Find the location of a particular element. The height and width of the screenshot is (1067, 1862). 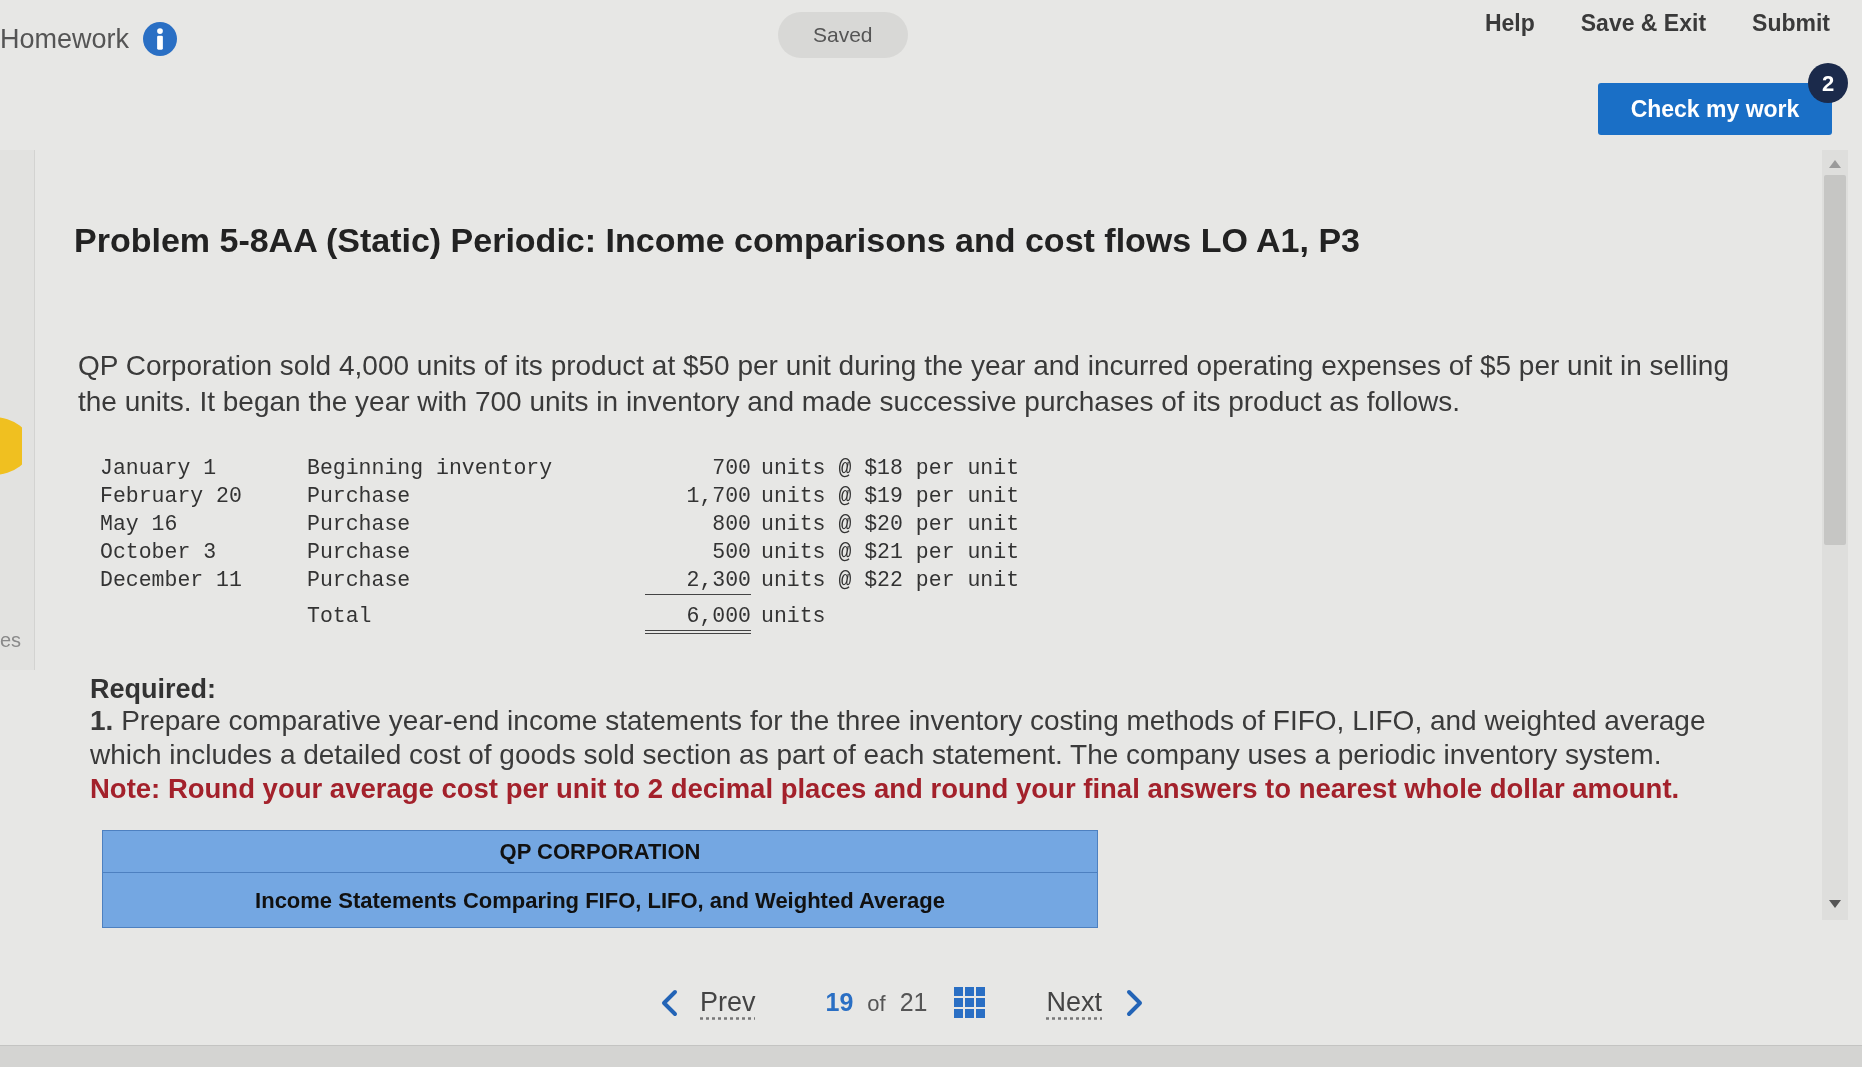

purchase-cost: units @ $21 per unit is located at coordinates (890, 552).